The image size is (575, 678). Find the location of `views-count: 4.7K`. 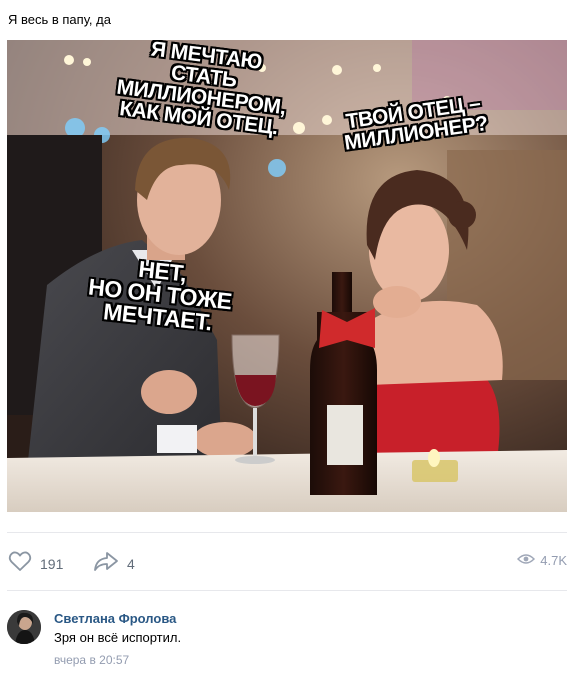

views-count: 4.7K is located at coordinates (553, 560).